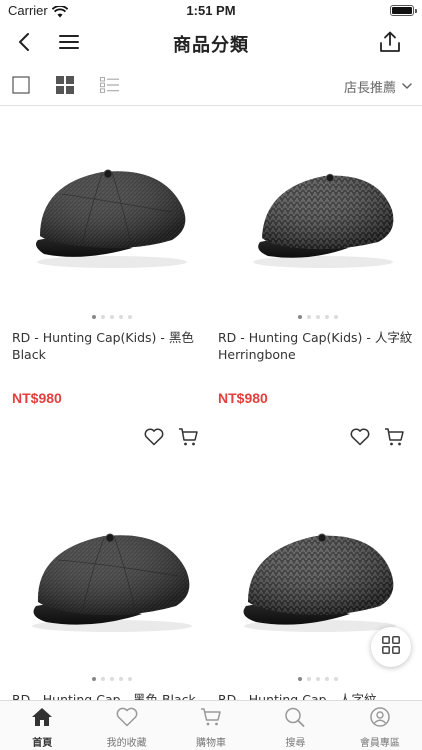 The height and width of the screenshot is (750, 422). What do you see at coordinates (112, 349) in the screenshot?
I see `product-name: RD - Hunting Cap(Kids) - 黑色 Black` at bounding box center [112, 349].